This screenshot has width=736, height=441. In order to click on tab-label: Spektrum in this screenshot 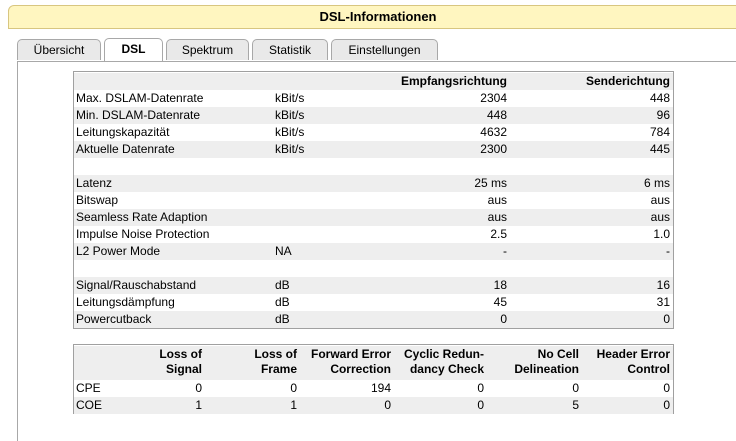, I will do `click(207, 50)`.